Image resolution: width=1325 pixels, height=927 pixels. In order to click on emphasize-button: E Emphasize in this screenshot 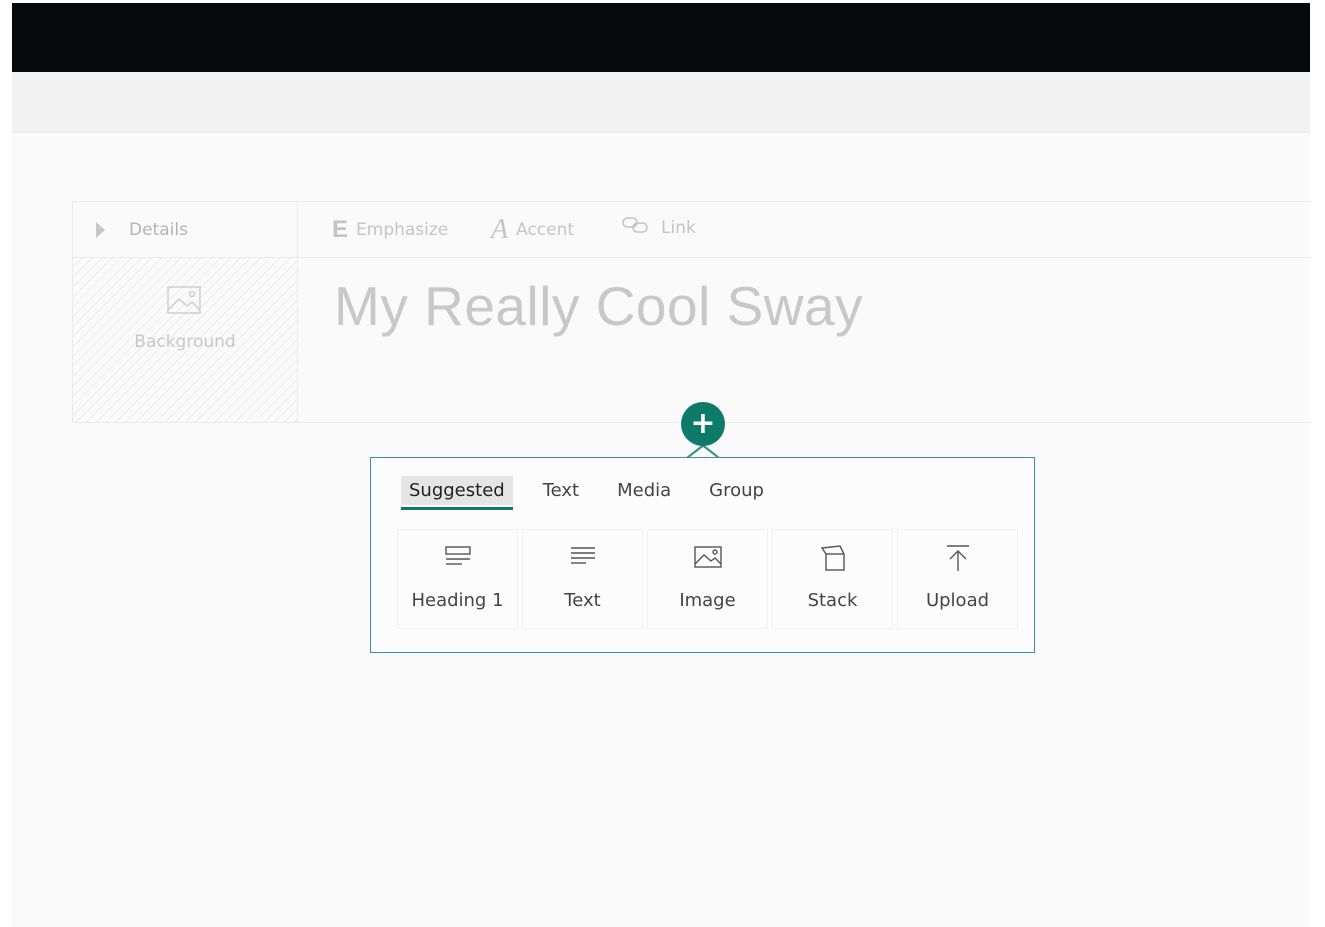, I will do `click(390, 230)`.